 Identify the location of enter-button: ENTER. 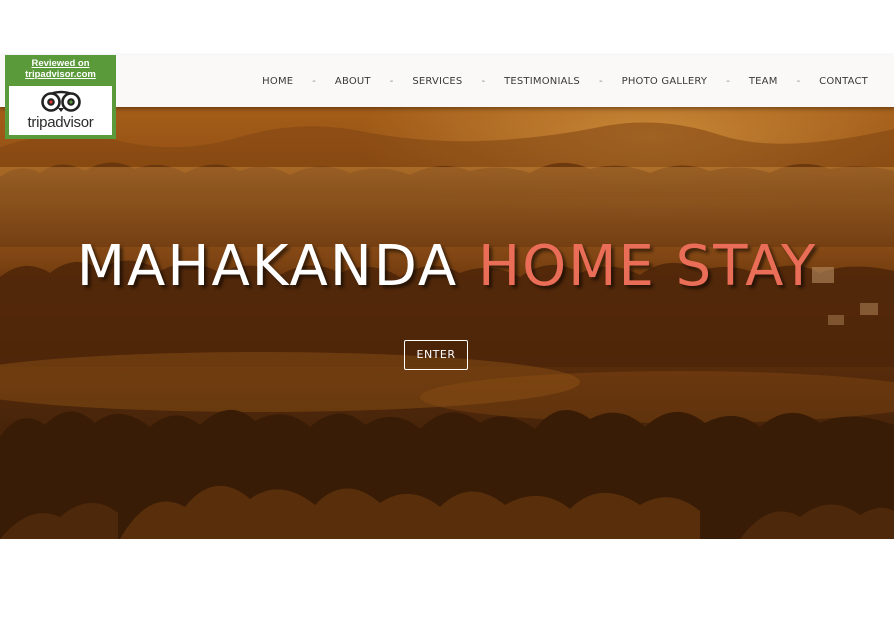
(436, 355).